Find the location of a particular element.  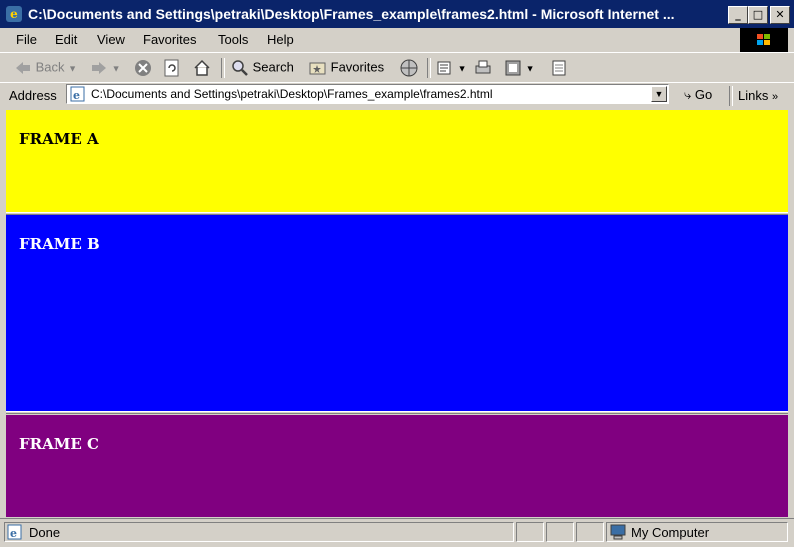

home-icon is located at coordinates (202, 68).